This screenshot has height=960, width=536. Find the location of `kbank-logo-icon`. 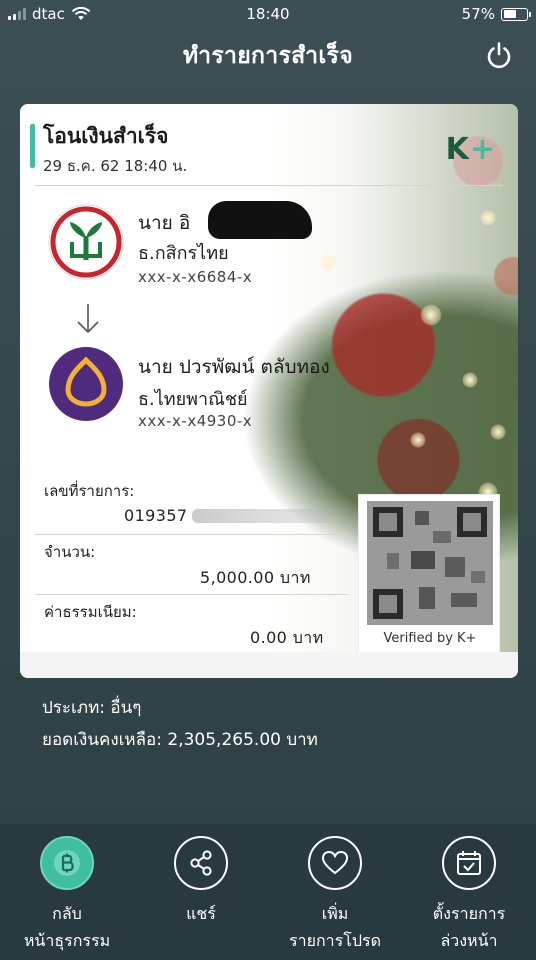

kbank-logo-icon is located at coordinates (86, 242).